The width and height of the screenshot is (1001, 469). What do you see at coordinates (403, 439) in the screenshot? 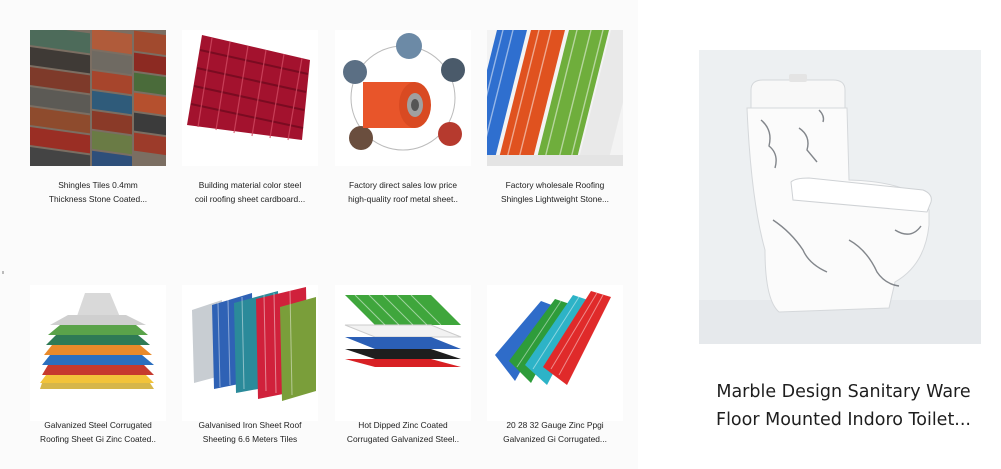
I see `product-title-line2: Corrugated Galvanized Steel..` at bounding box center [403, 439].